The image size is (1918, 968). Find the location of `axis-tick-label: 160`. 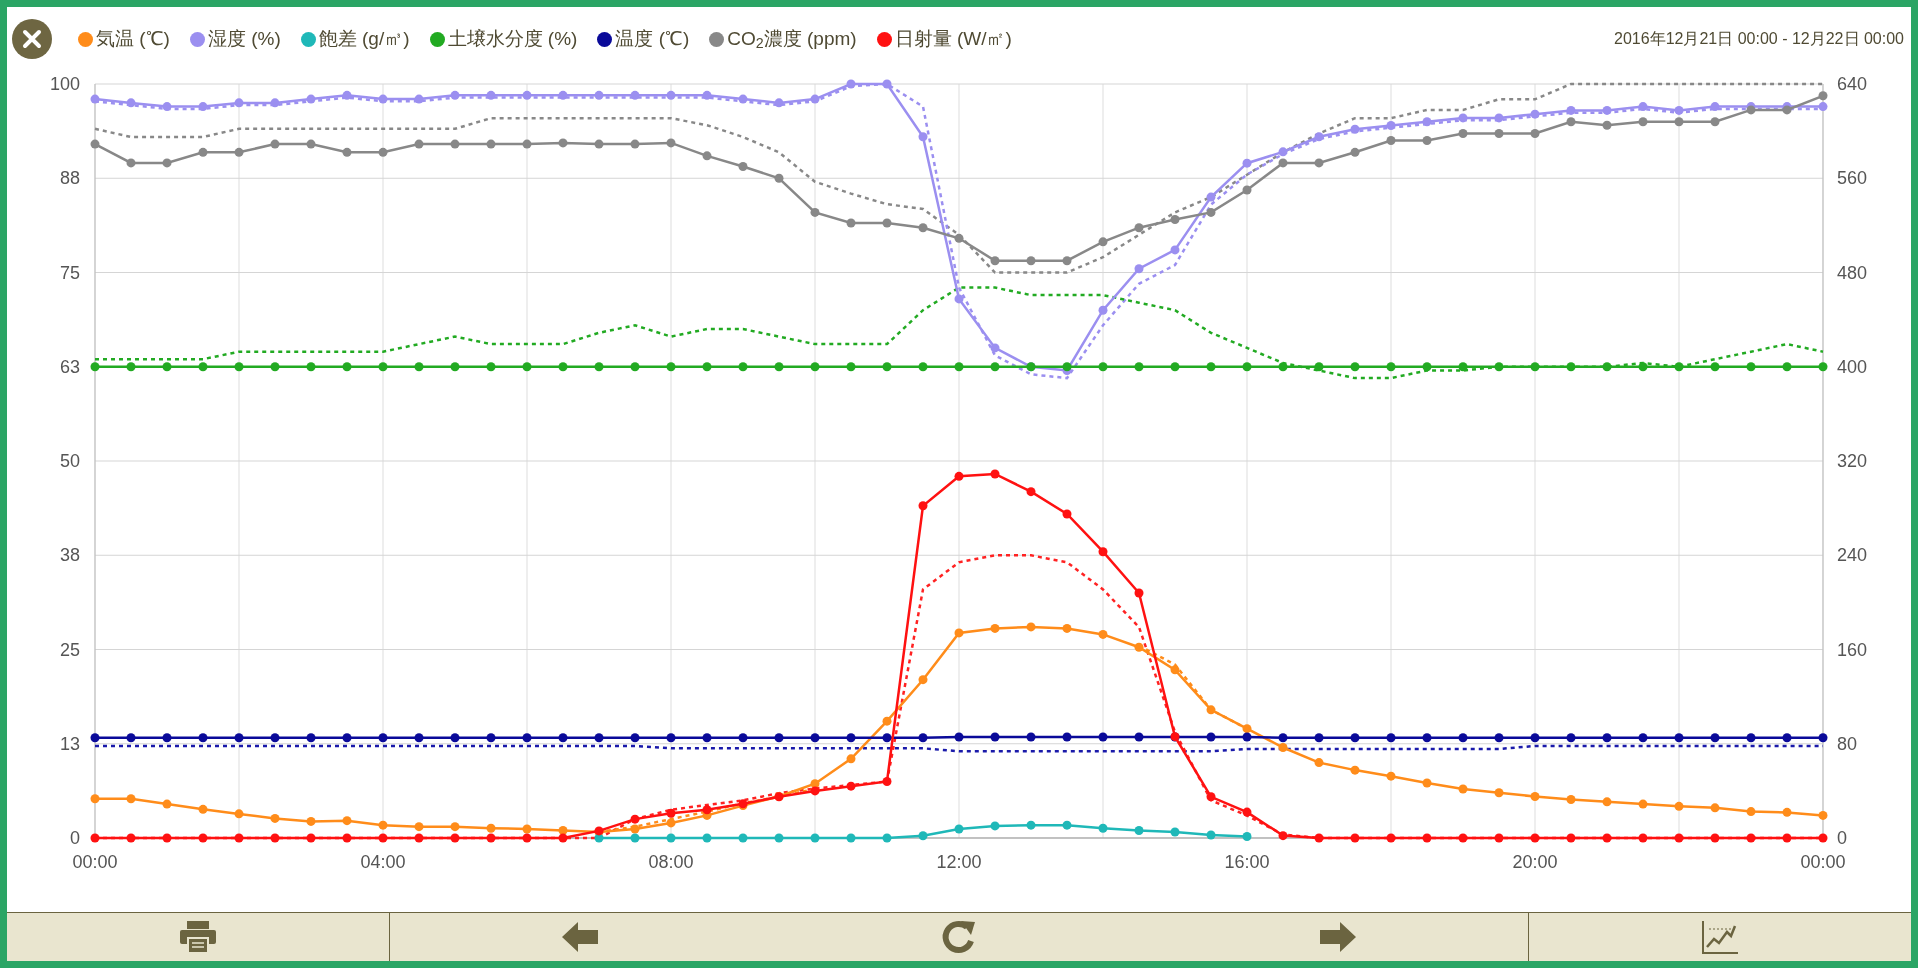

axis-tick-label: 160 is located at coordinates (1852, 649).